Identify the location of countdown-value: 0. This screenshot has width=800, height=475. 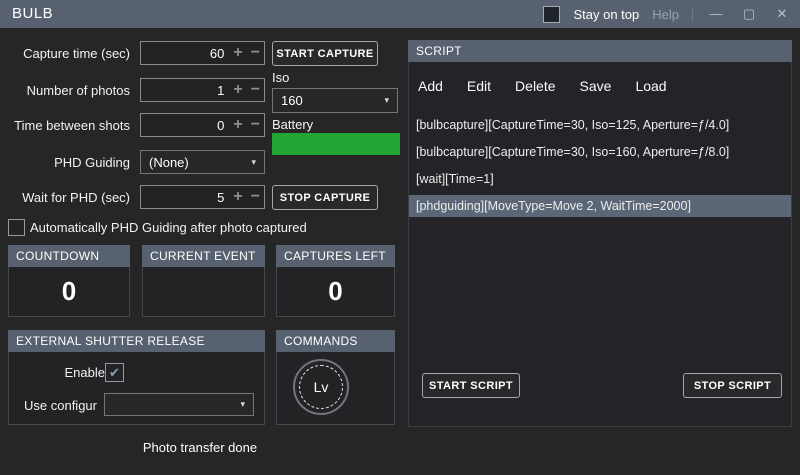
(69, 291).